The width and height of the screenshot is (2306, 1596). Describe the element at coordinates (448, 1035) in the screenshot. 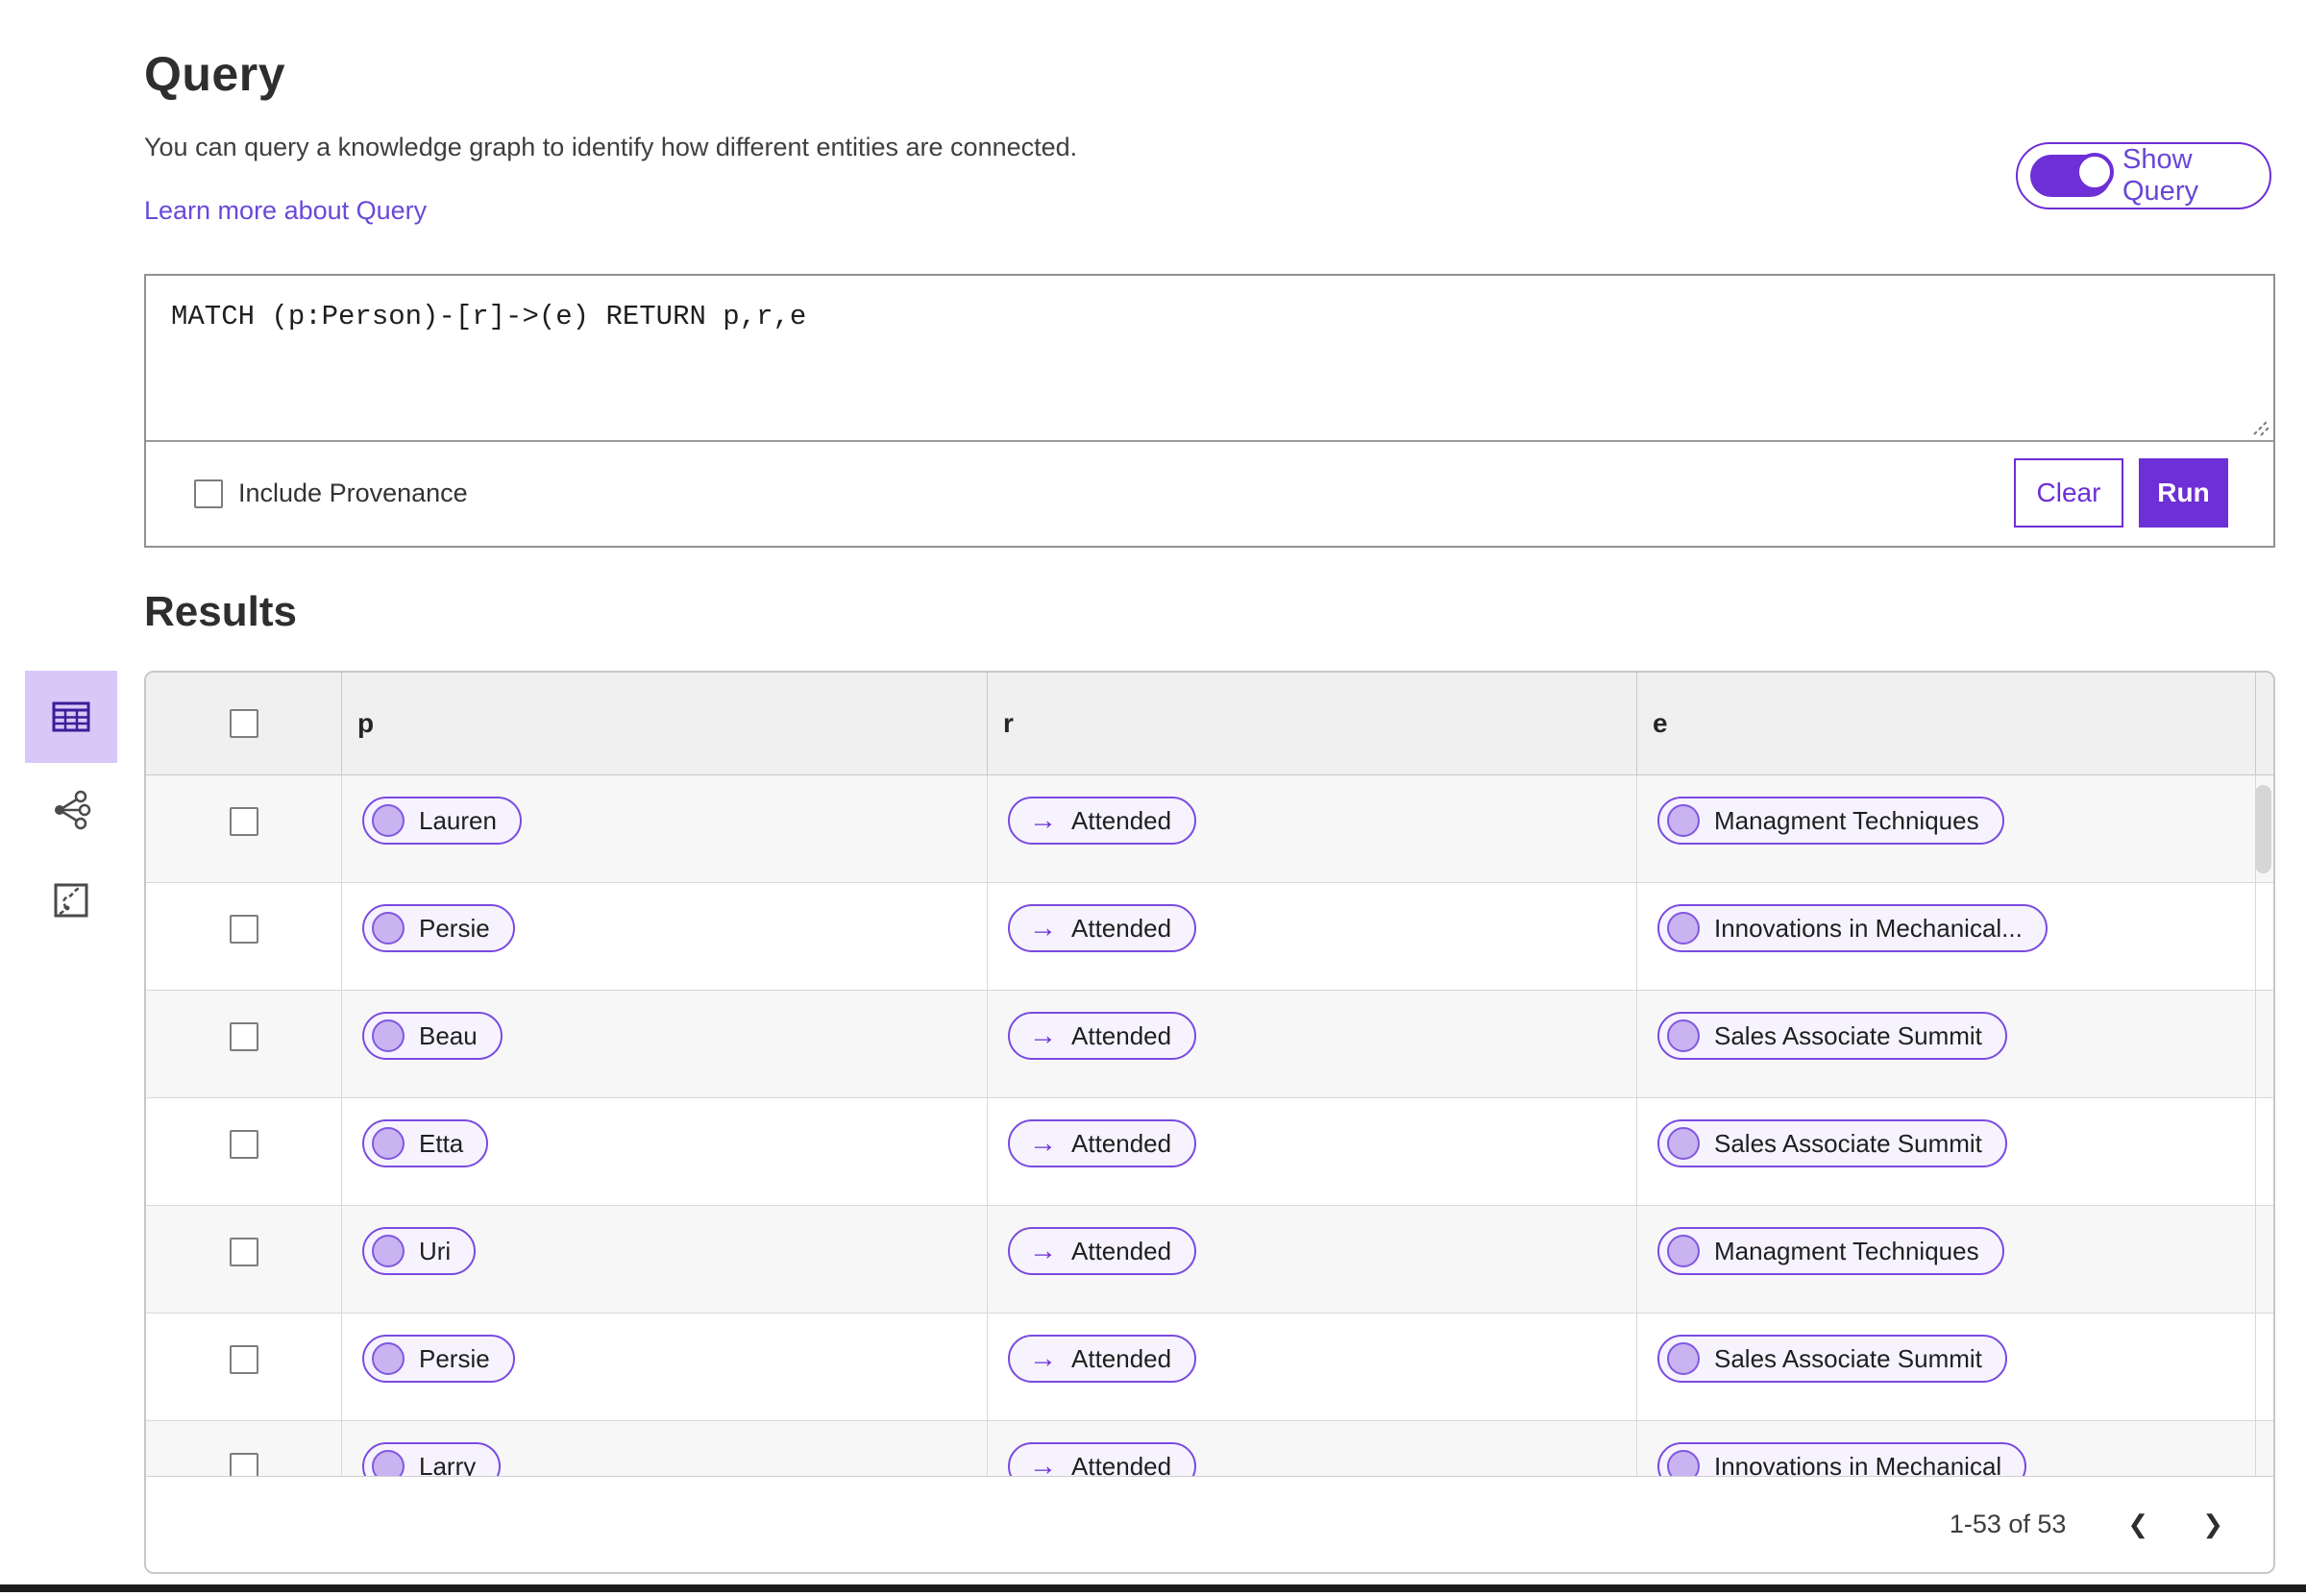

I see `cell-p-label: Beau` at that location.